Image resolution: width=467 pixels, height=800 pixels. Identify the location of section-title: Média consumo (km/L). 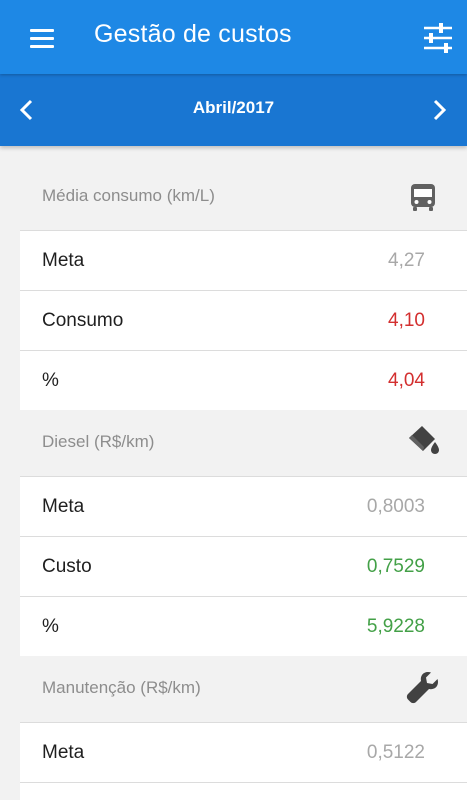
(128, 195).